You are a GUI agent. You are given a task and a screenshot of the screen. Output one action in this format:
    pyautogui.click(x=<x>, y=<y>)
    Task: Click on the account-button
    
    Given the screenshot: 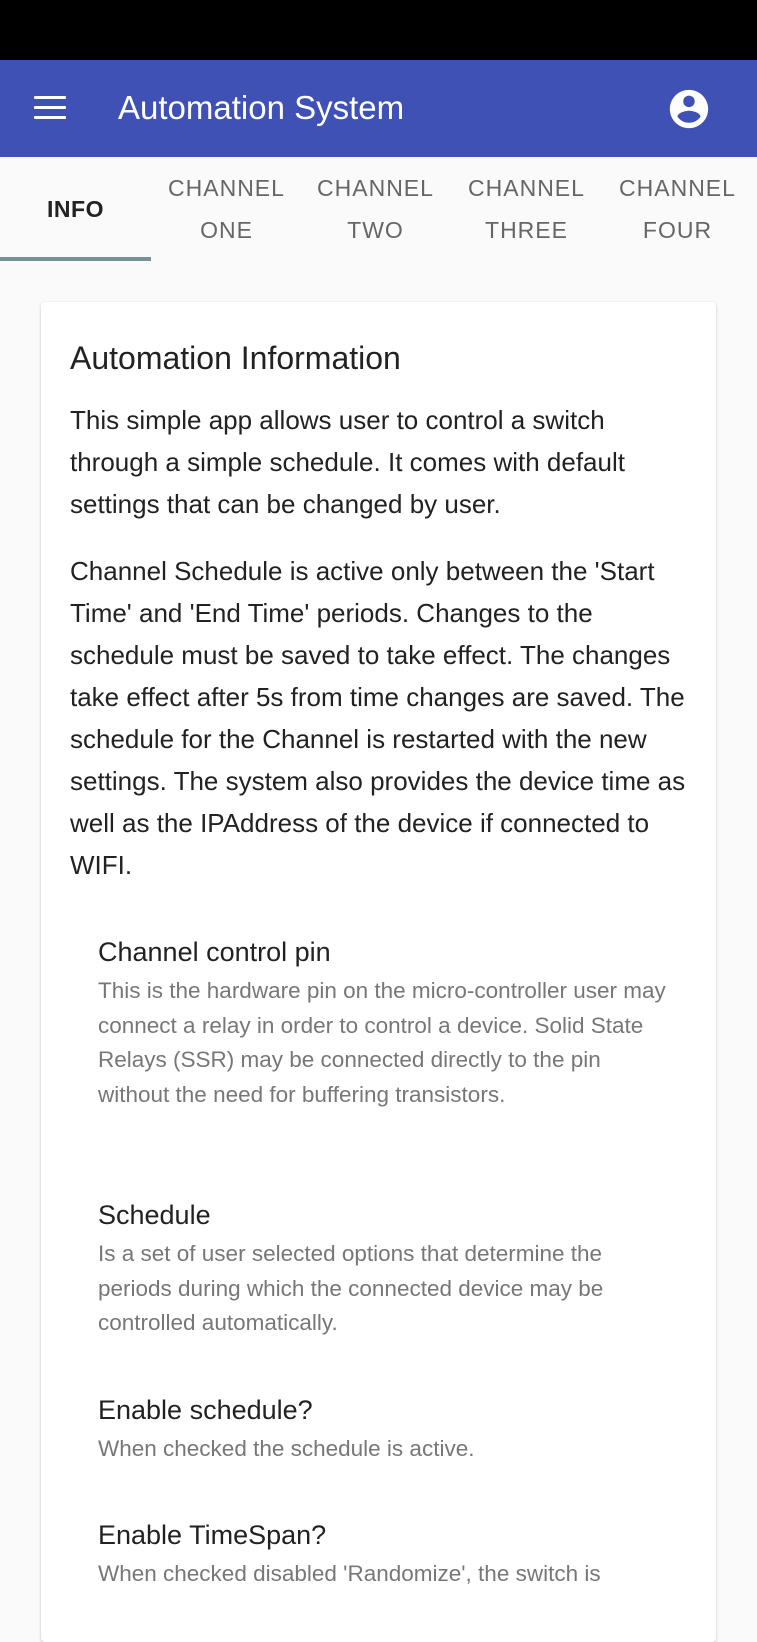 What is the action you would take?
    pyautogui.click(x=689, y=109)
    